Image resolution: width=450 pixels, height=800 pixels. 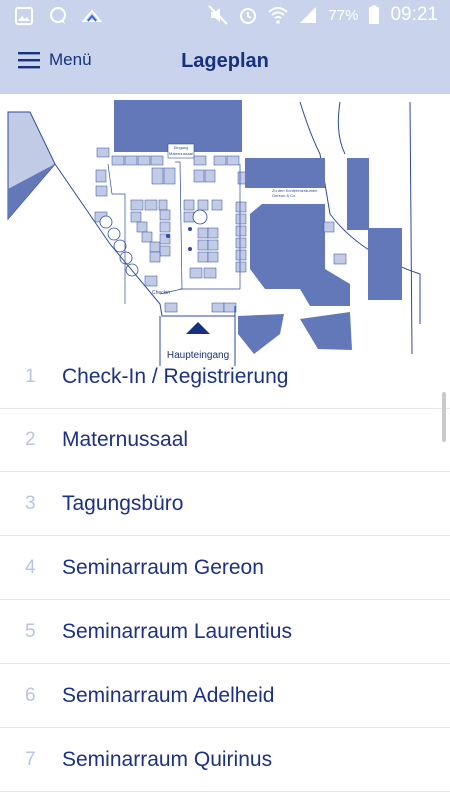 I want to click on battery-percentage: 77%, so click(x=343, y=15).